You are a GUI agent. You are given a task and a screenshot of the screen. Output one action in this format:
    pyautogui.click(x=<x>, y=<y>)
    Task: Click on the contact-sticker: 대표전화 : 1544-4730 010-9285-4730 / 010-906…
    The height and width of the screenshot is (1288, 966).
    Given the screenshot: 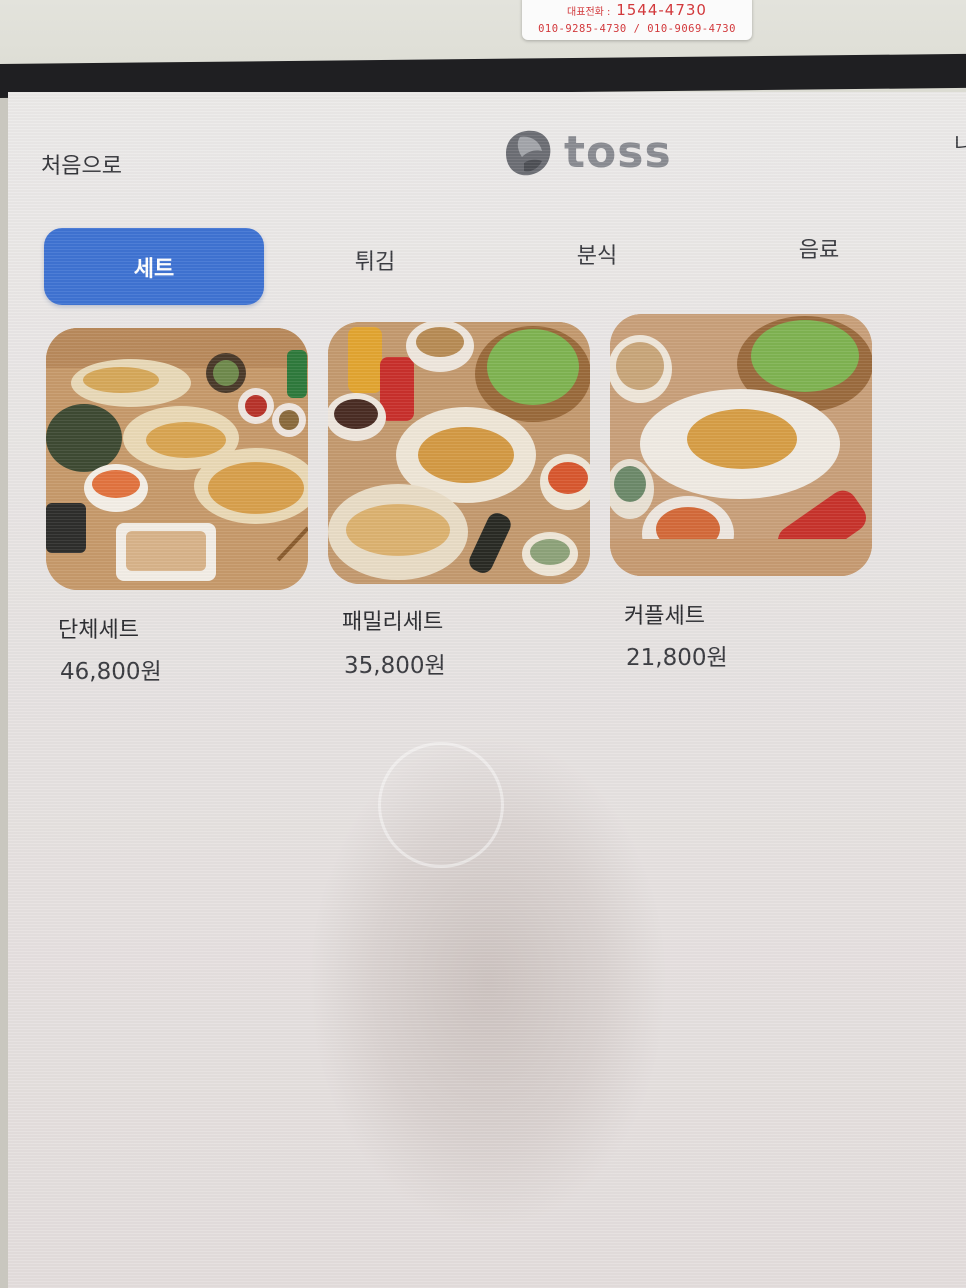 What is the action you would take?
    pyautogui.click(x=637, y=20)
    